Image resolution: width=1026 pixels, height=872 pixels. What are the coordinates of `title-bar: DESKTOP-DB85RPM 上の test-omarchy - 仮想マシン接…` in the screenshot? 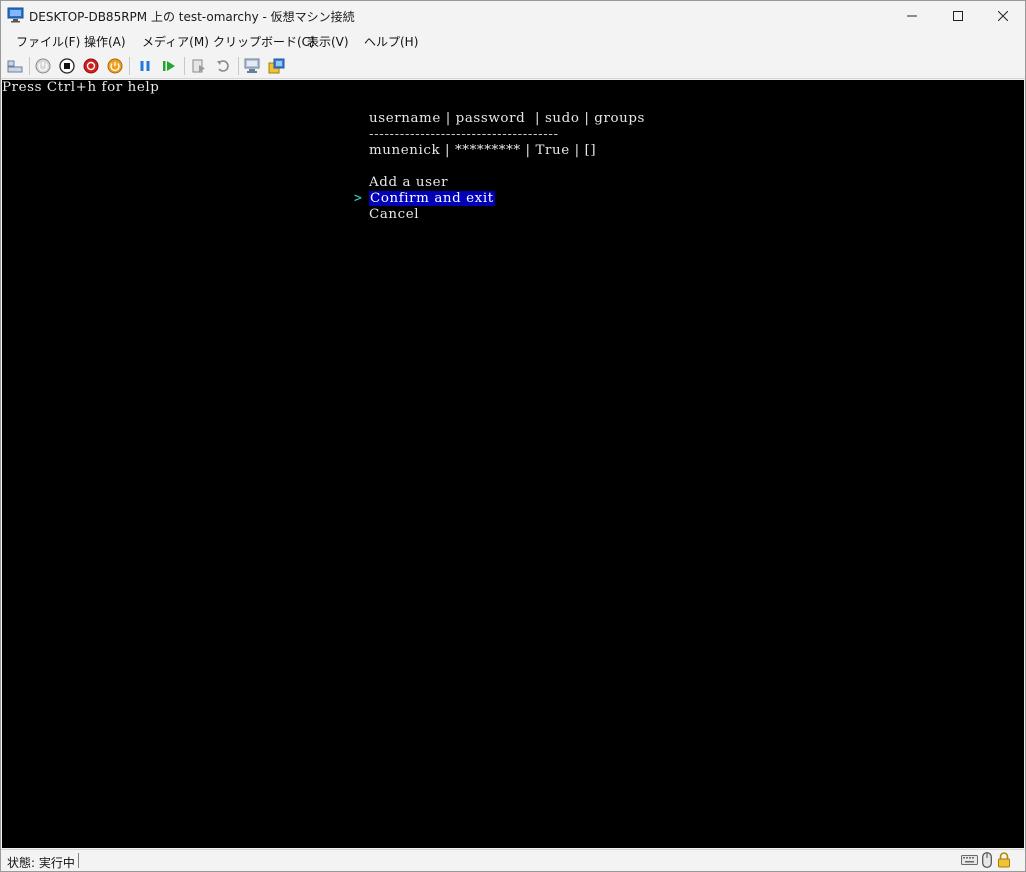 It's located at (513, 15).